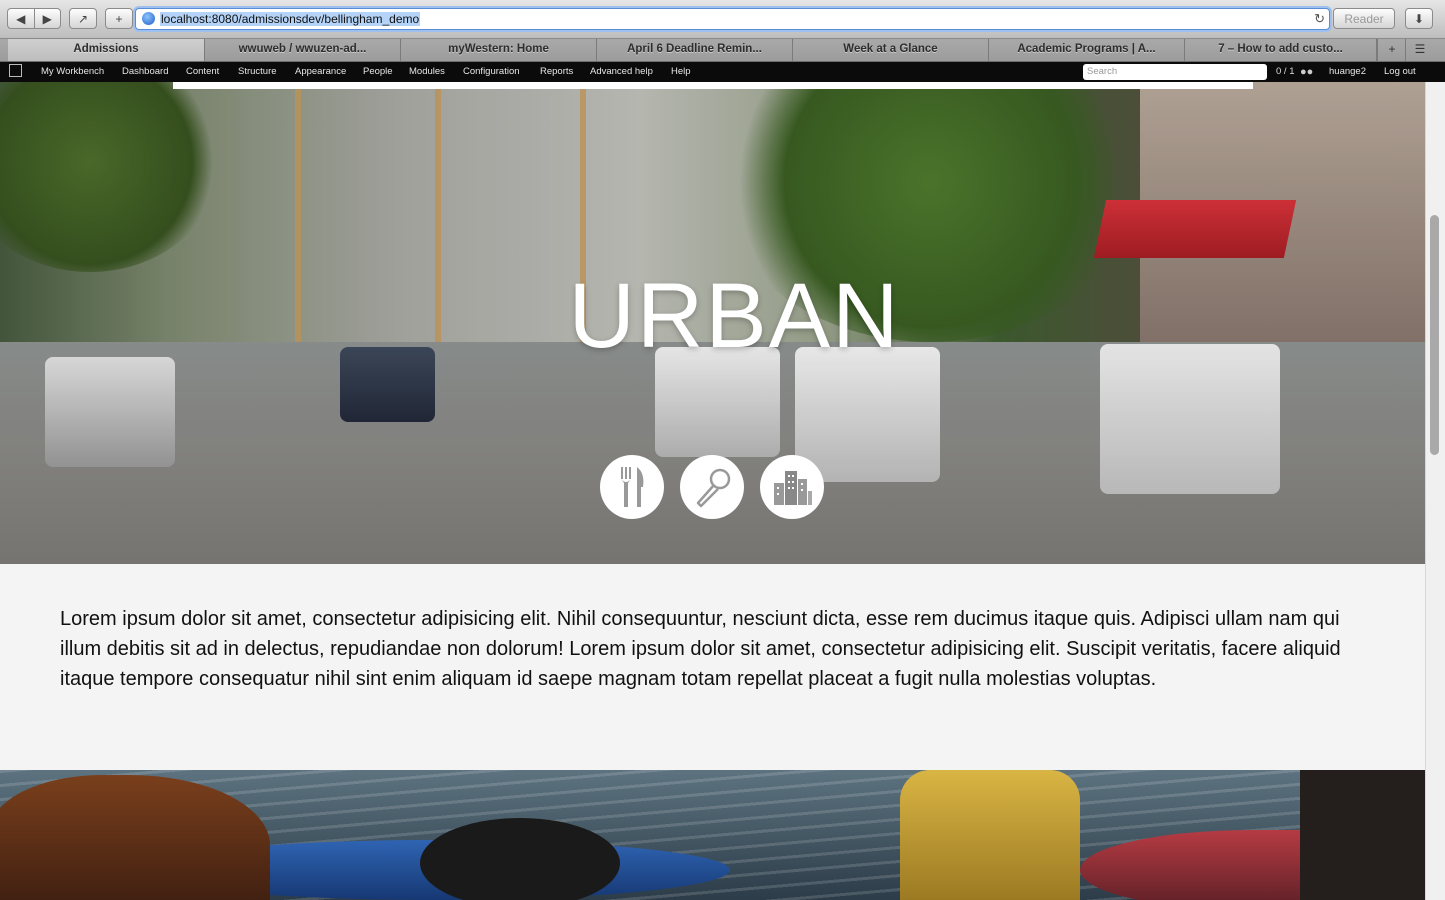 The height and width of the screenshot is (900, 1445). I want to click on menu-help: Help, so click(681, 72).